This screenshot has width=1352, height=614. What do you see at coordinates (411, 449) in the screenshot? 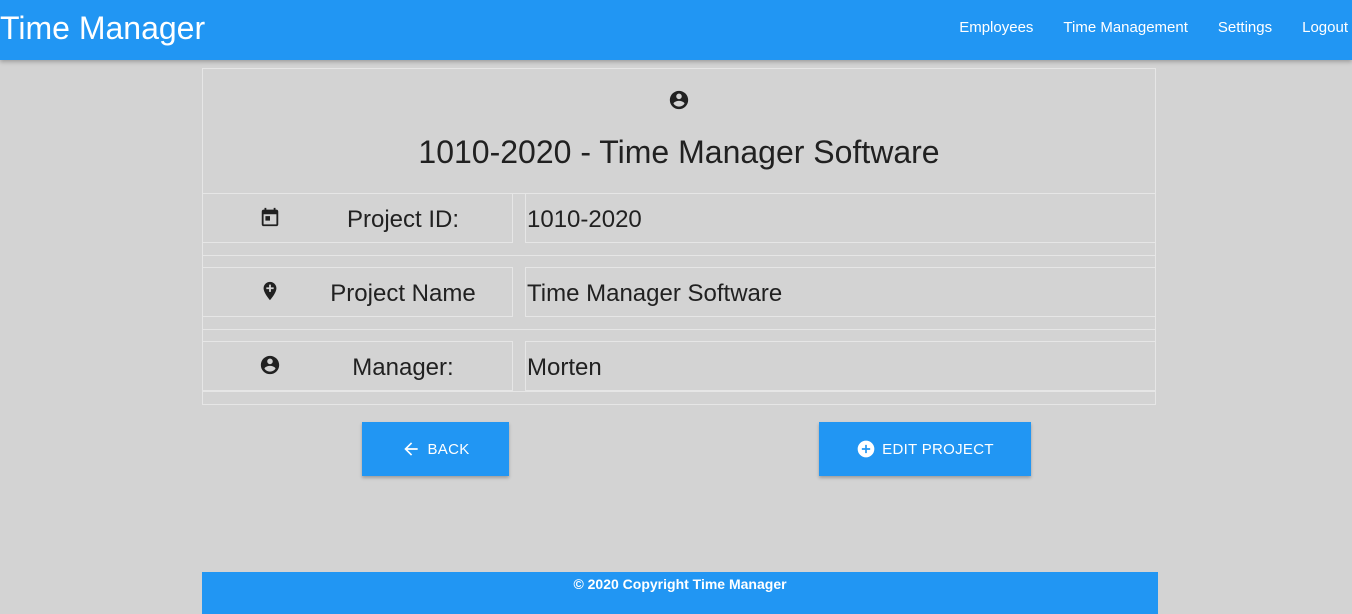
I see `arrow-left-icon` at bounding box center [411, 449].